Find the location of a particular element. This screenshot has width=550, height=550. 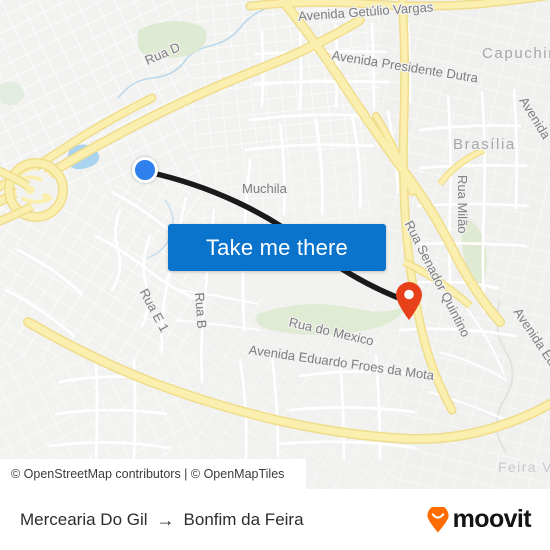

route-origin-label: Mercearia Do Gil is located at coordinates (84, 519).